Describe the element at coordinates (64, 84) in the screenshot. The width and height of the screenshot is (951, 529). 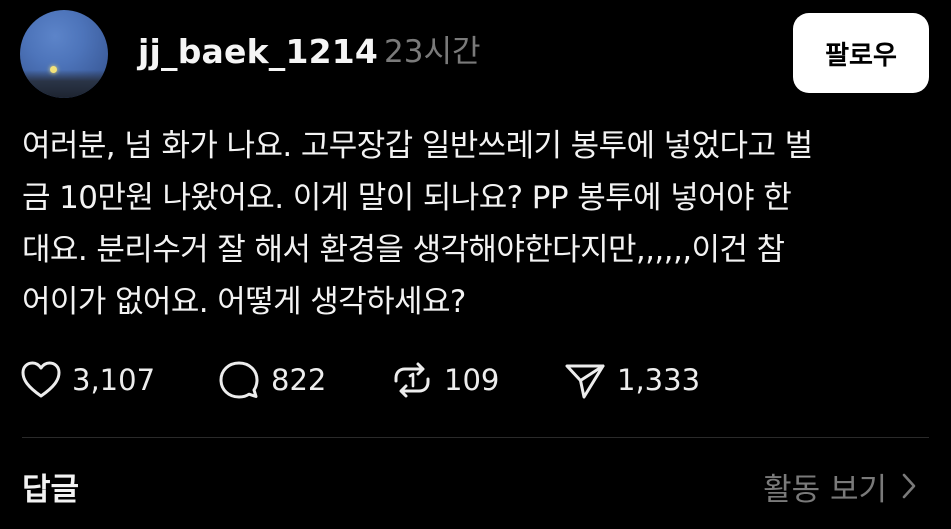
I see `avatar-treeline` at that location.